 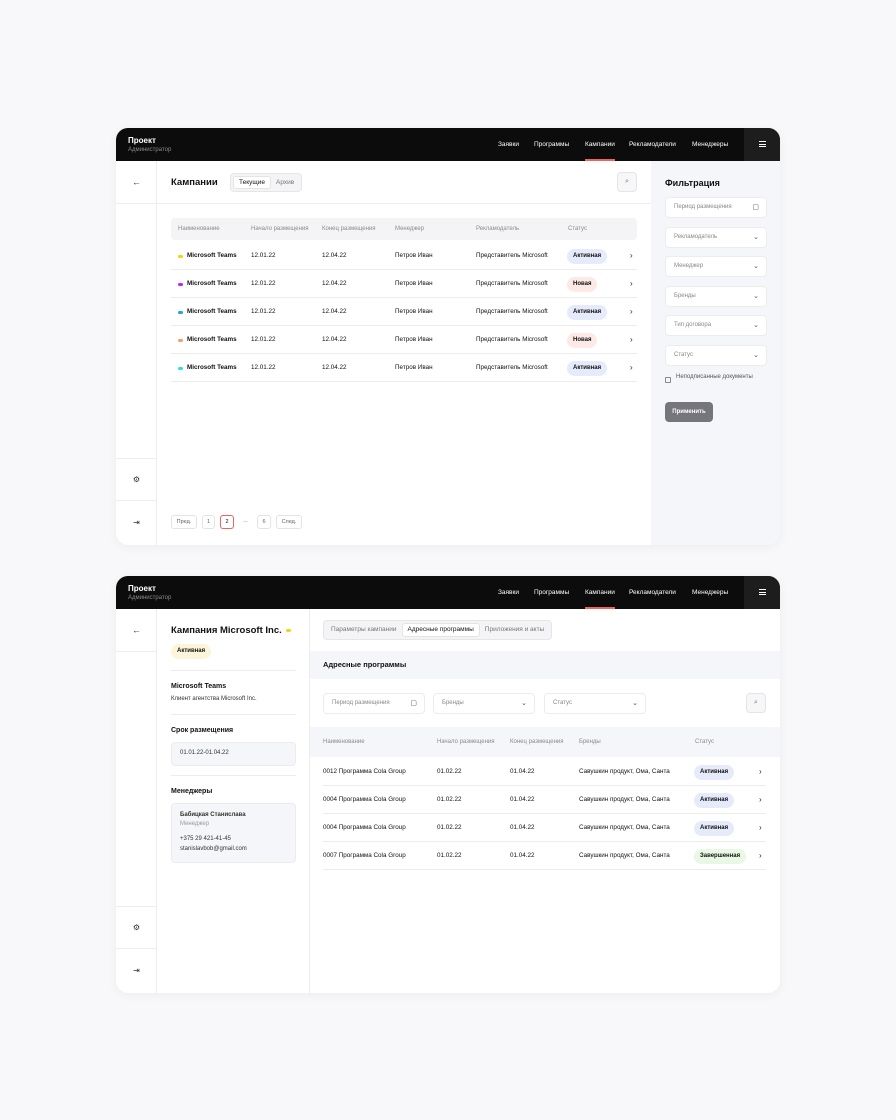 What do you see at coordinates (497, 229) in the screenshot?
I see `column-header: Рекламодатель` at bounding box center [497, 229].